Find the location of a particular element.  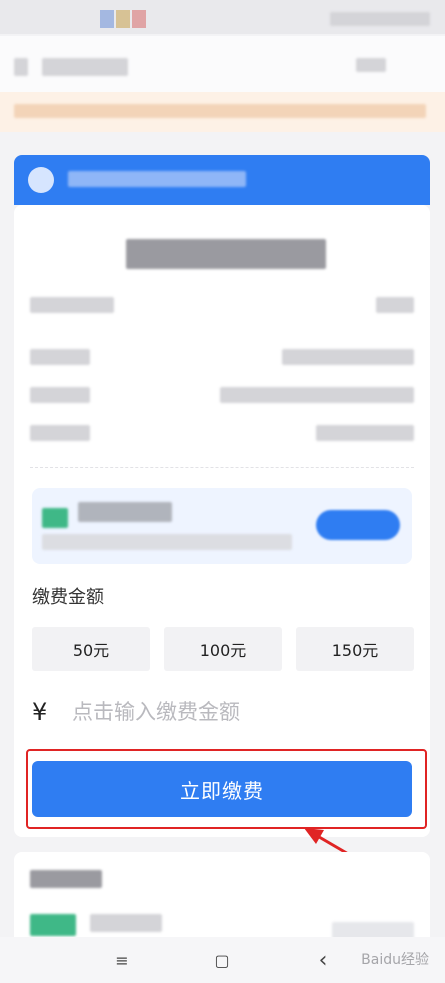

menu-icon: ≡ is located at coordinates (122, 960).